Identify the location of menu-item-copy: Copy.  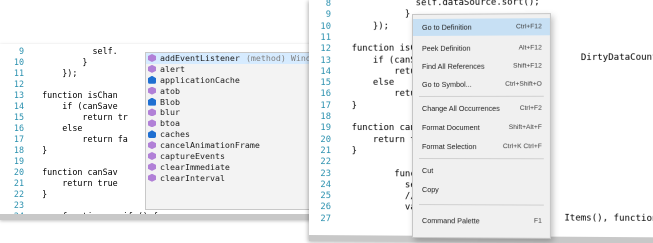
(481, 190).